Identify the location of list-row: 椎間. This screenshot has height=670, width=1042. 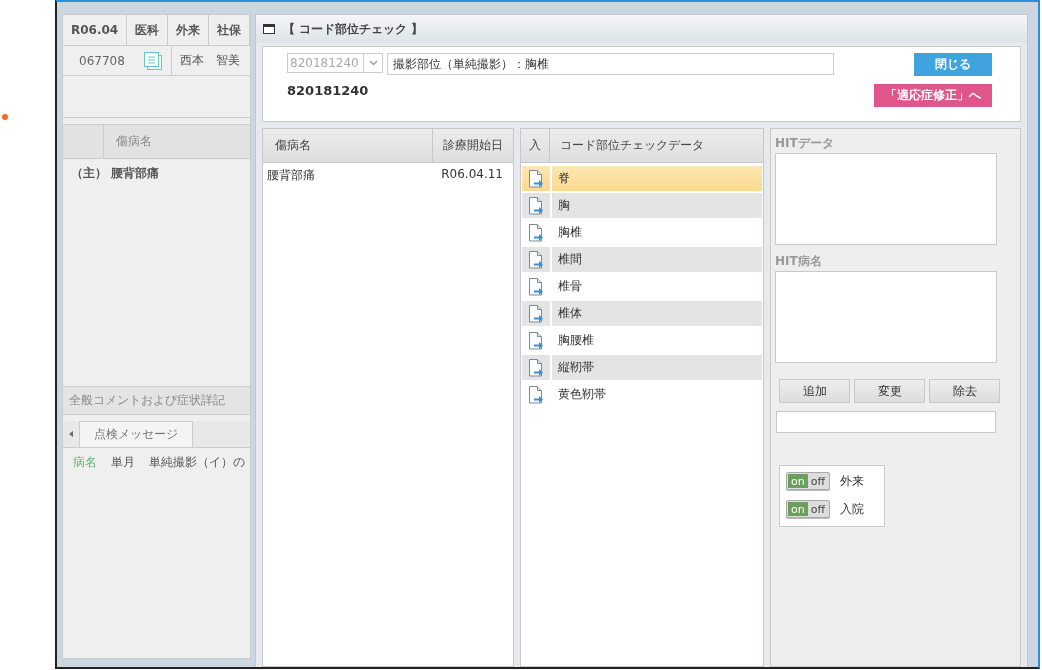
(642, 259).